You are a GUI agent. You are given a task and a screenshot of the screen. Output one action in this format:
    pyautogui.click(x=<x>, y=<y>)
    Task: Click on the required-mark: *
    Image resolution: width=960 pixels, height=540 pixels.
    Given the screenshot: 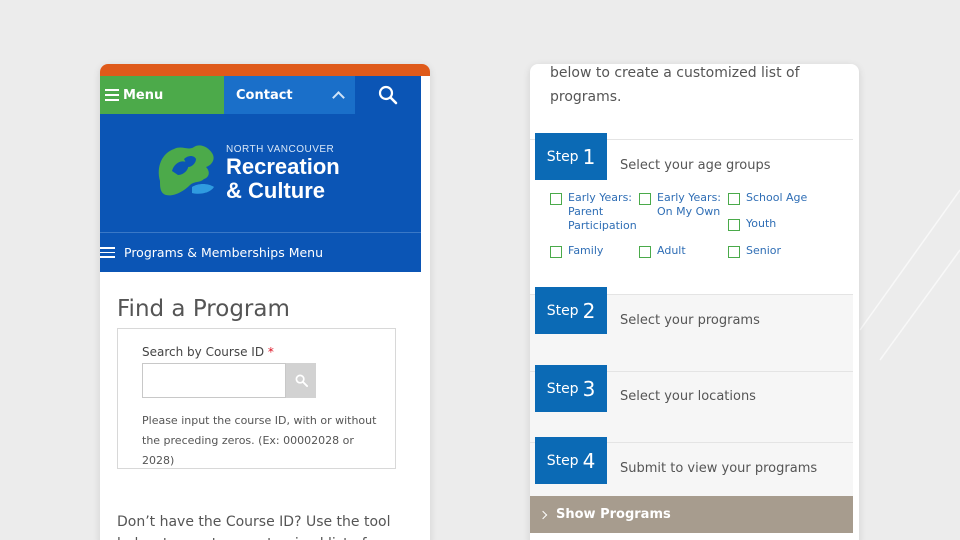 What is the action you would take?
    pyautogui.click(x=270, y=352)
    